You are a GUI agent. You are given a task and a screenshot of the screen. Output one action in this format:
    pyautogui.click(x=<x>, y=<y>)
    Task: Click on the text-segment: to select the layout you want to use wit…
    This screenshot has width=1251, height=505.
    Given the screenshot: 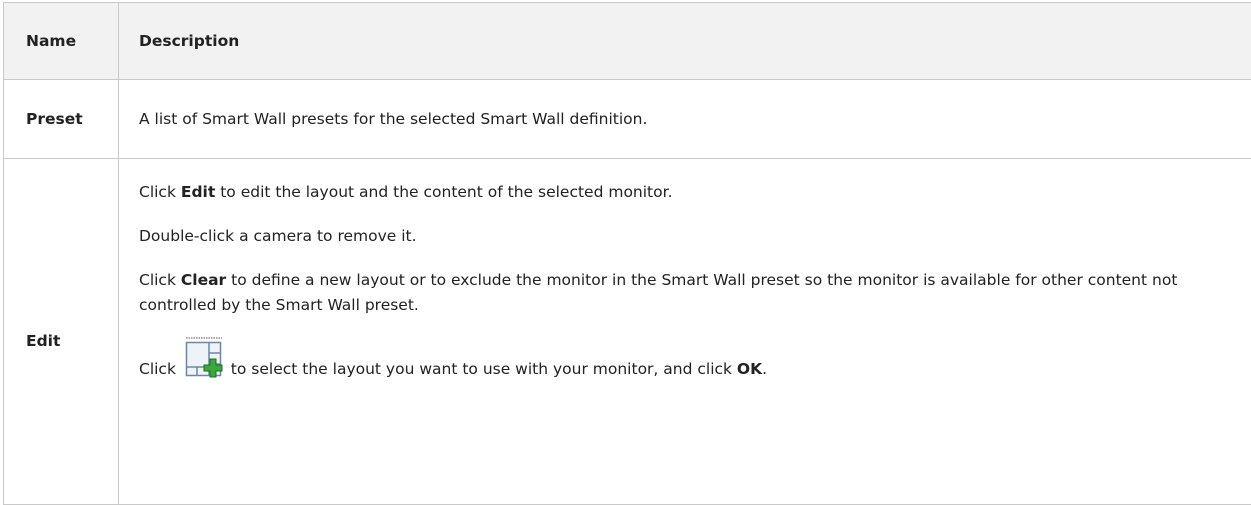 What is the action you would take?
    pyautogui.click(x=481, y=369)
    